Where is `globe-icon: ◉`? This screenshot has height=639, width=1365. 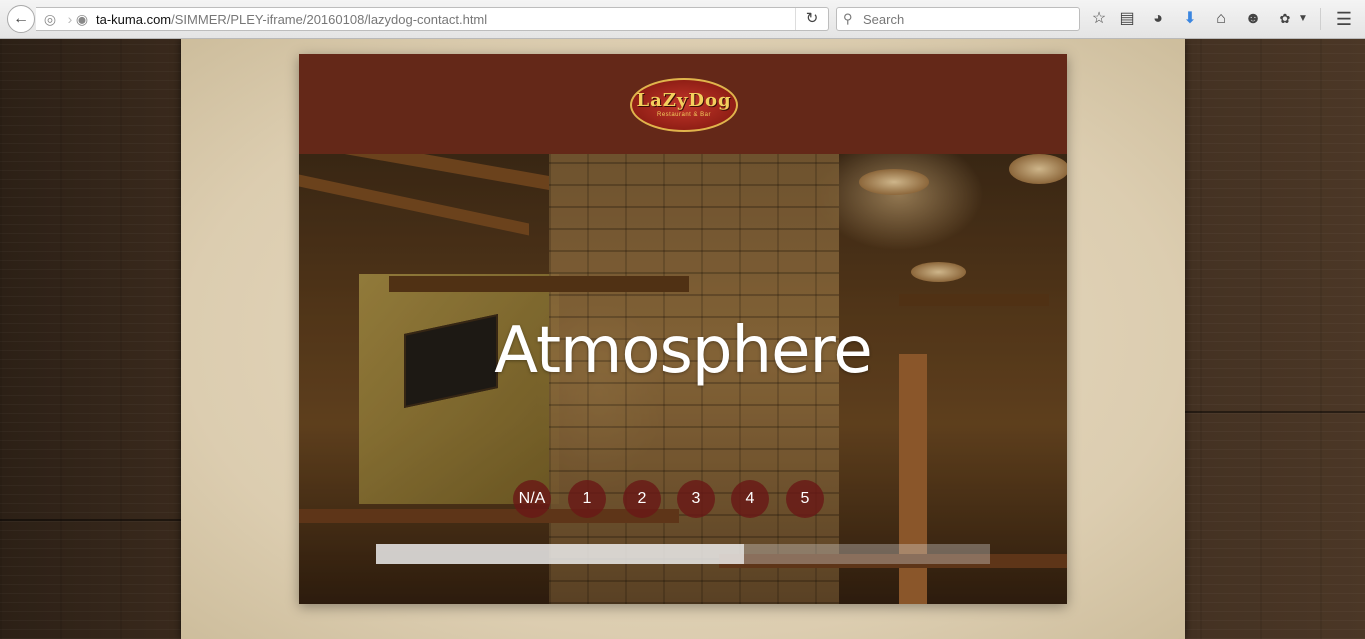
globe-icon: ◉ is located at coordinates (82, 19).